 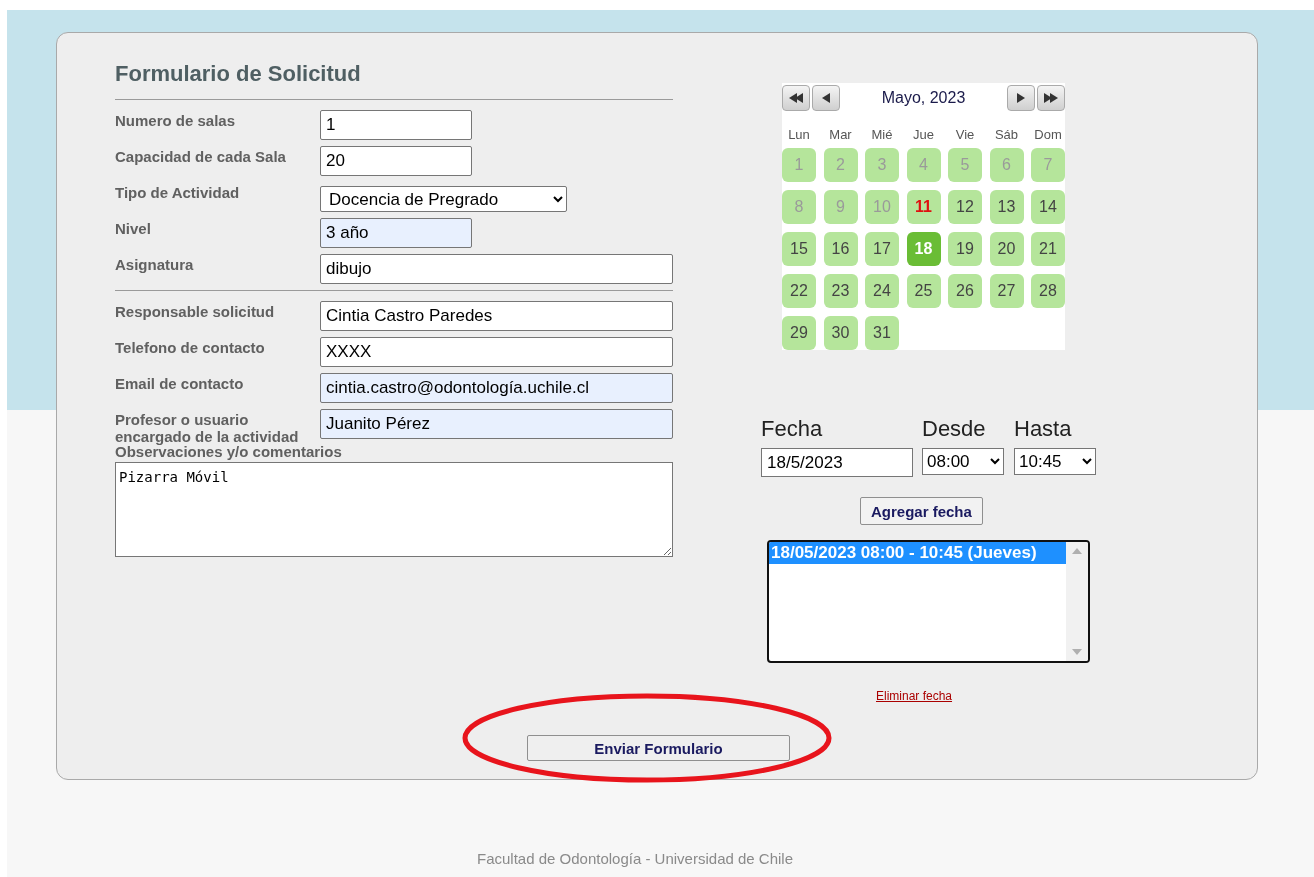 I want to click on field-label: Asignatura, so click(x=155, y=264).